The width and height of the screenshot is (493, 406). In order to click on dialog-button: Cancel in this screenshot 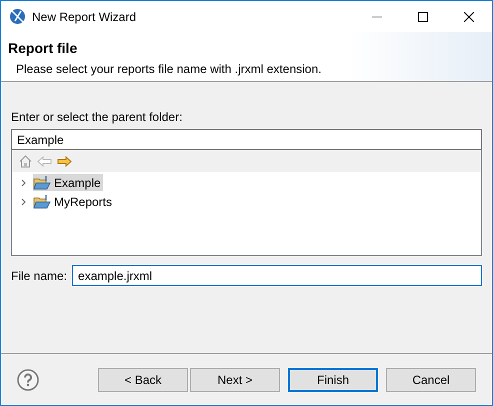, I will do `click(431, 380)`.